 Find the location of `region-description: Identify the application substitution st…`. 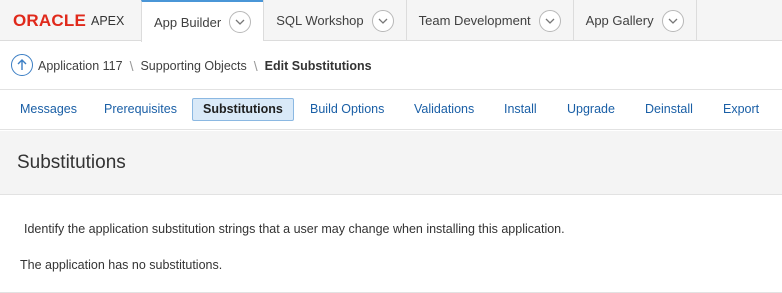

region-description: Identify the application substitution st… is located at coordinates (294, 229).